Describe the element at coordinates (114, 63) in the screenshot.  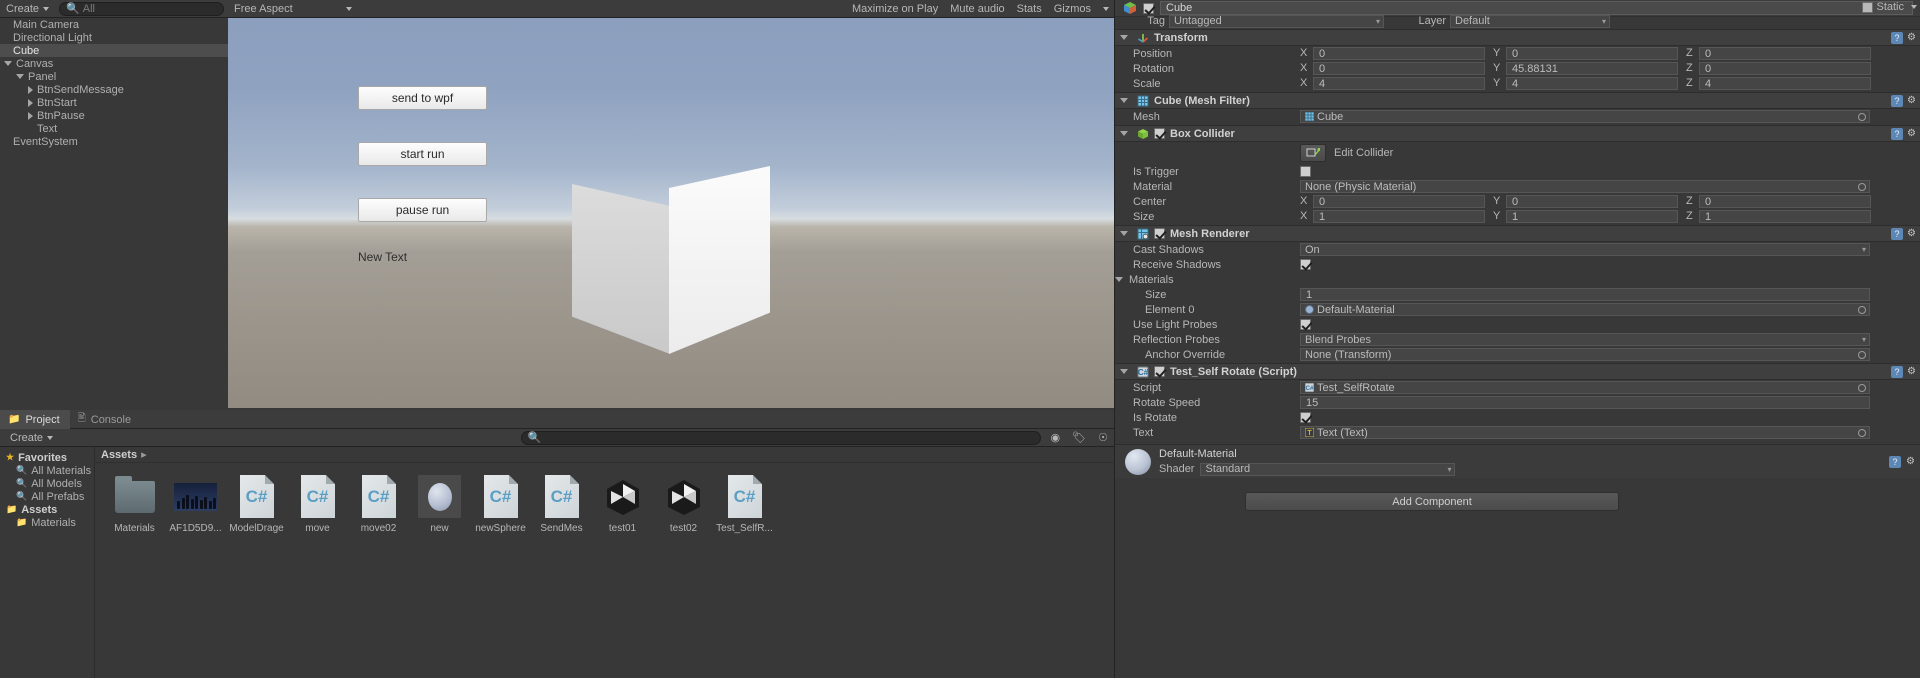
I see `hierarchy-item-canvas: Canvas` at that location.